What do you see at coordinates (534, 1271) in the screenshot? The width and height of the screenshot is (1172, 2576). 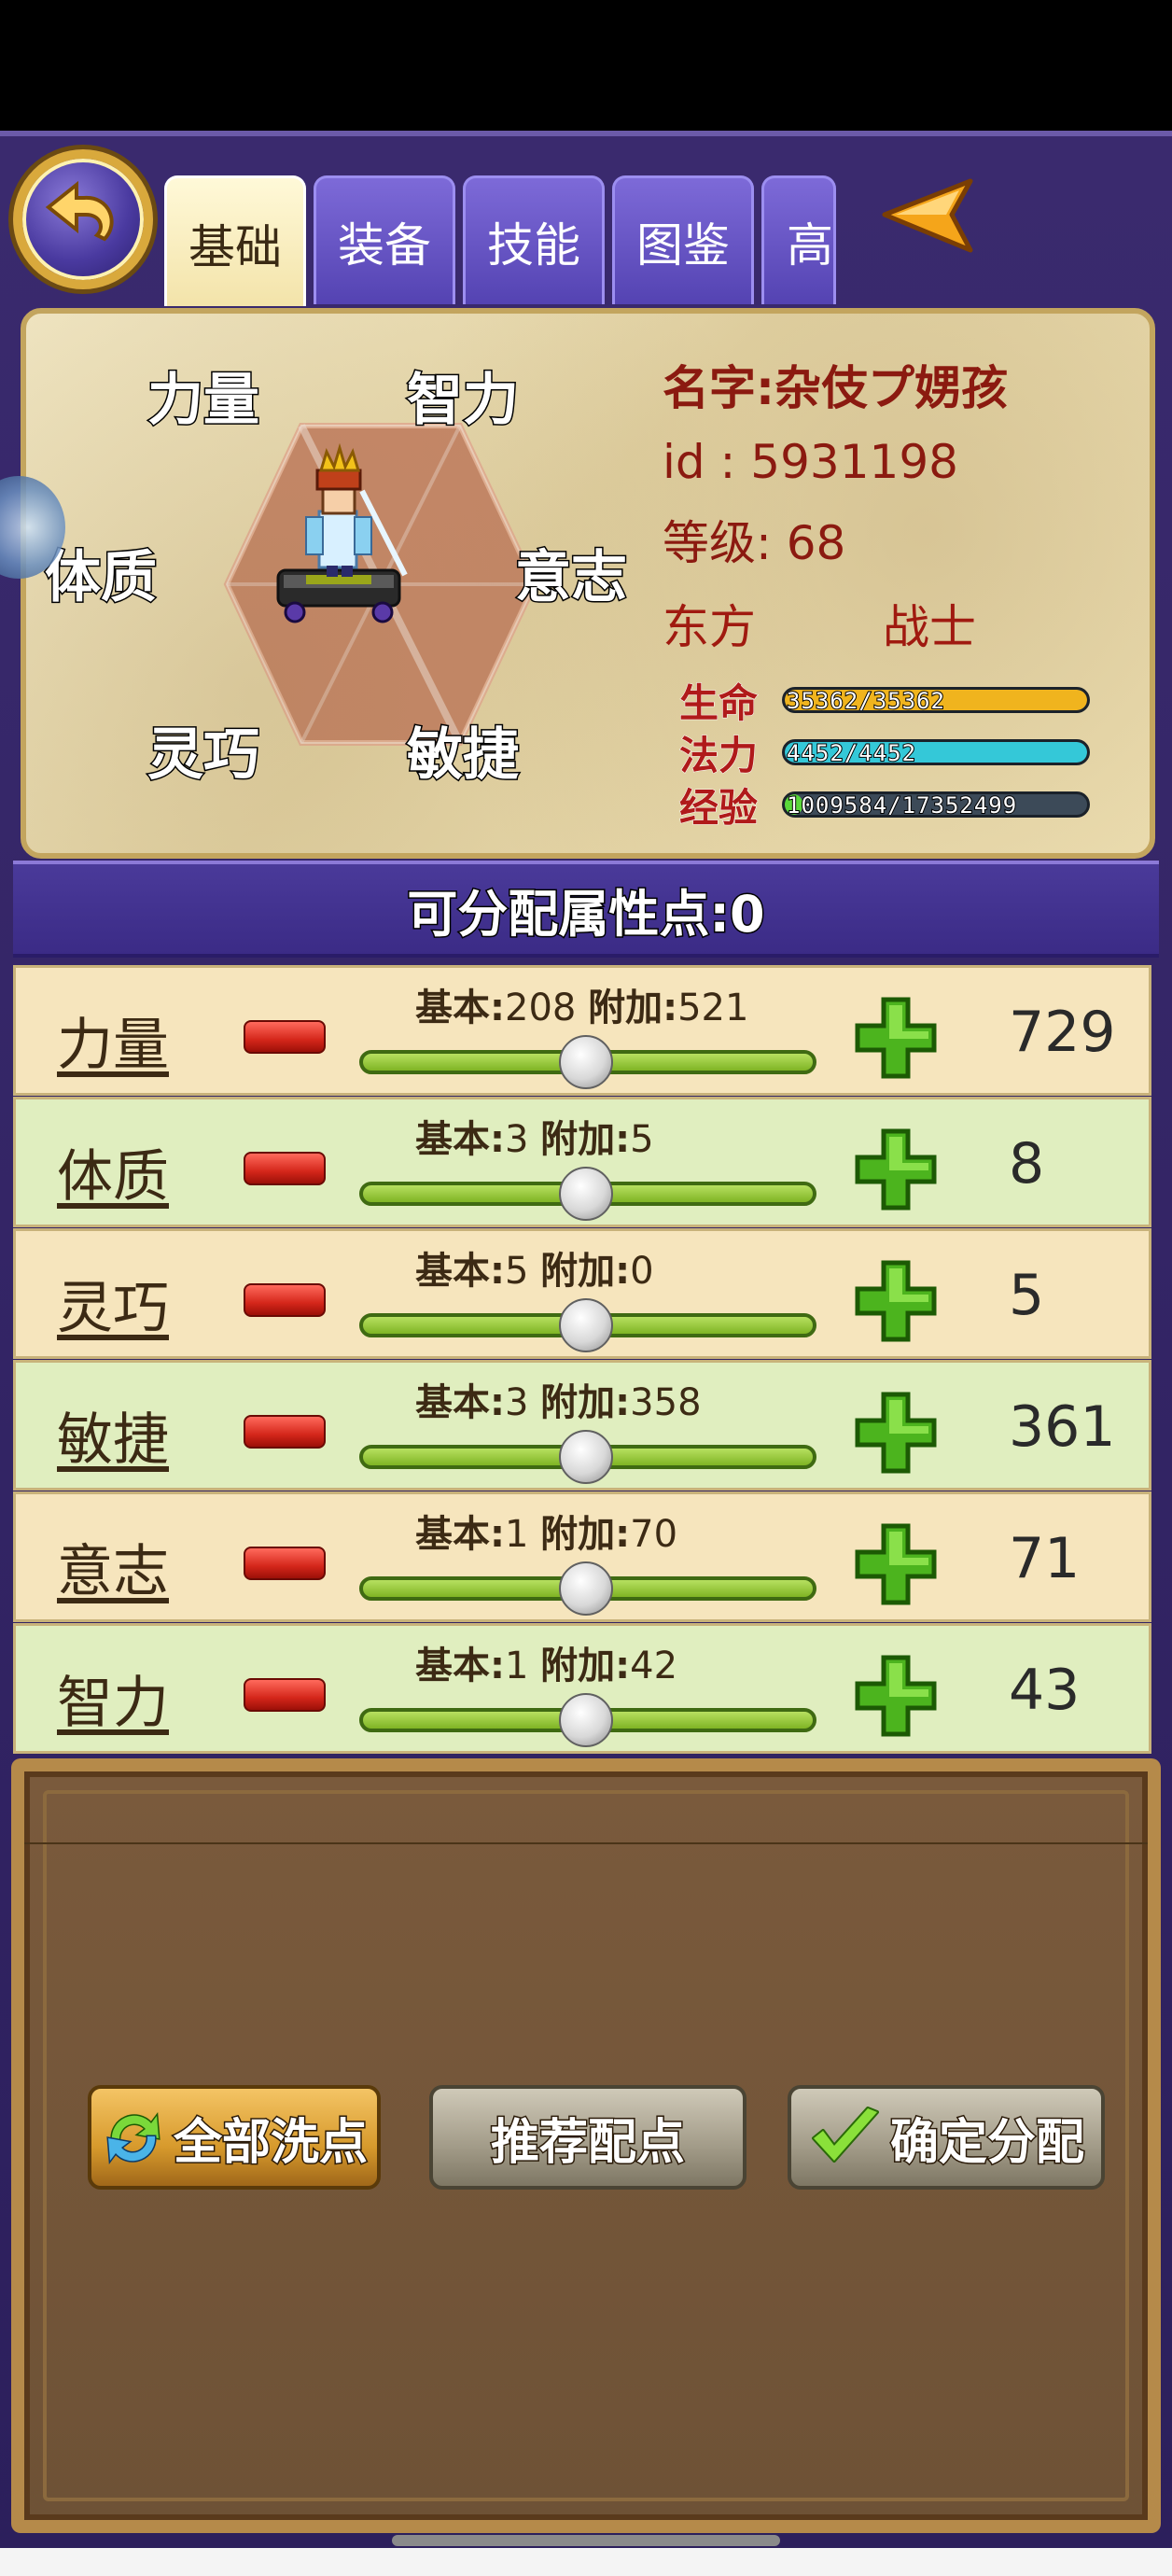 I see `stat-breakdown: 基本:5 附加:0` at bounding box center [534, 1271].